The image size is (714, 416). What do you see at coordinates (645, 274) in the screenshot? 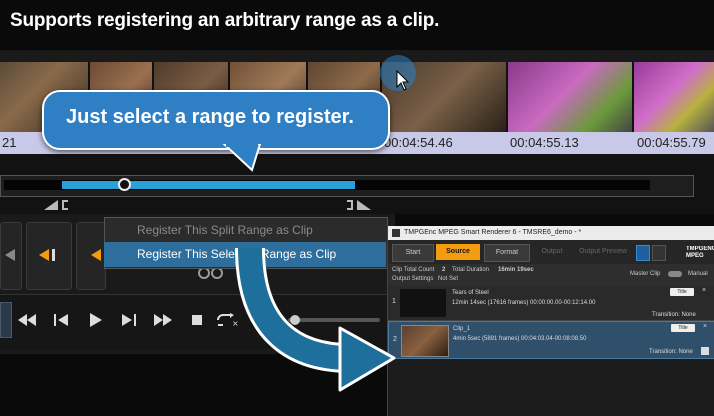
I see `master-clip-label: Master Clip` at bounding box center [645, 274].